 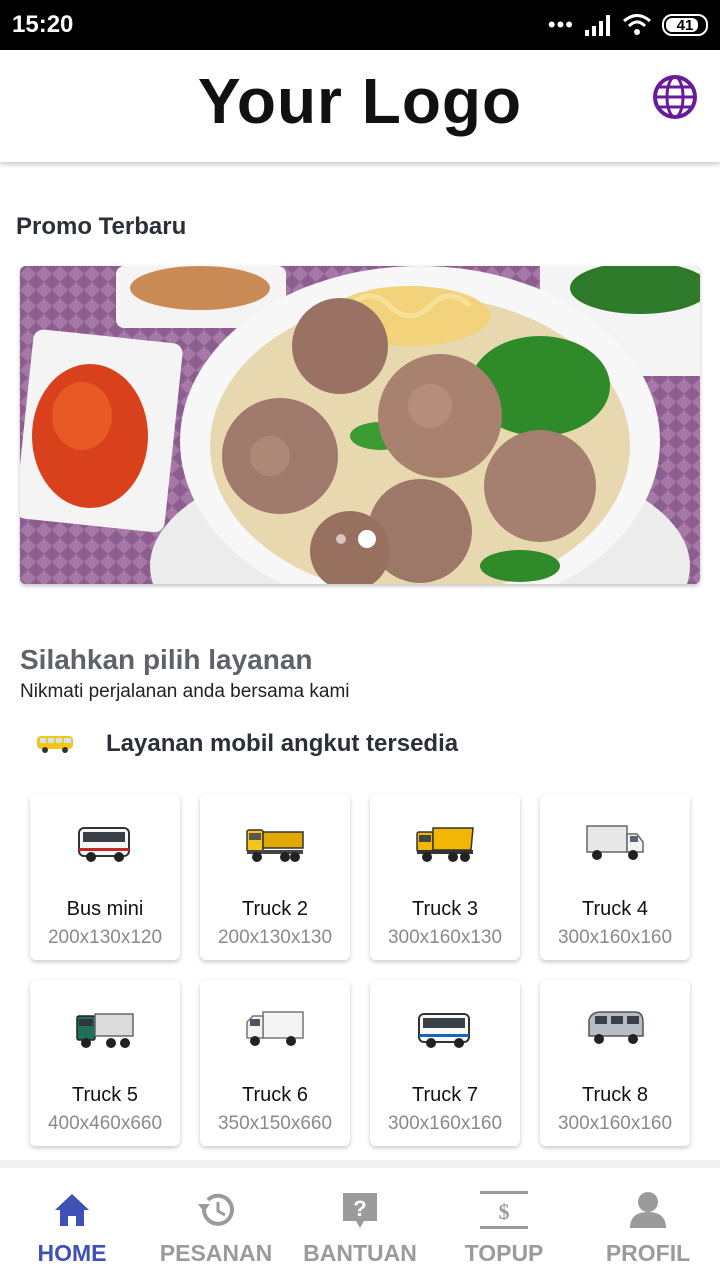 I want to click on more-dots-icon: •••, so click(x=560, y=24).